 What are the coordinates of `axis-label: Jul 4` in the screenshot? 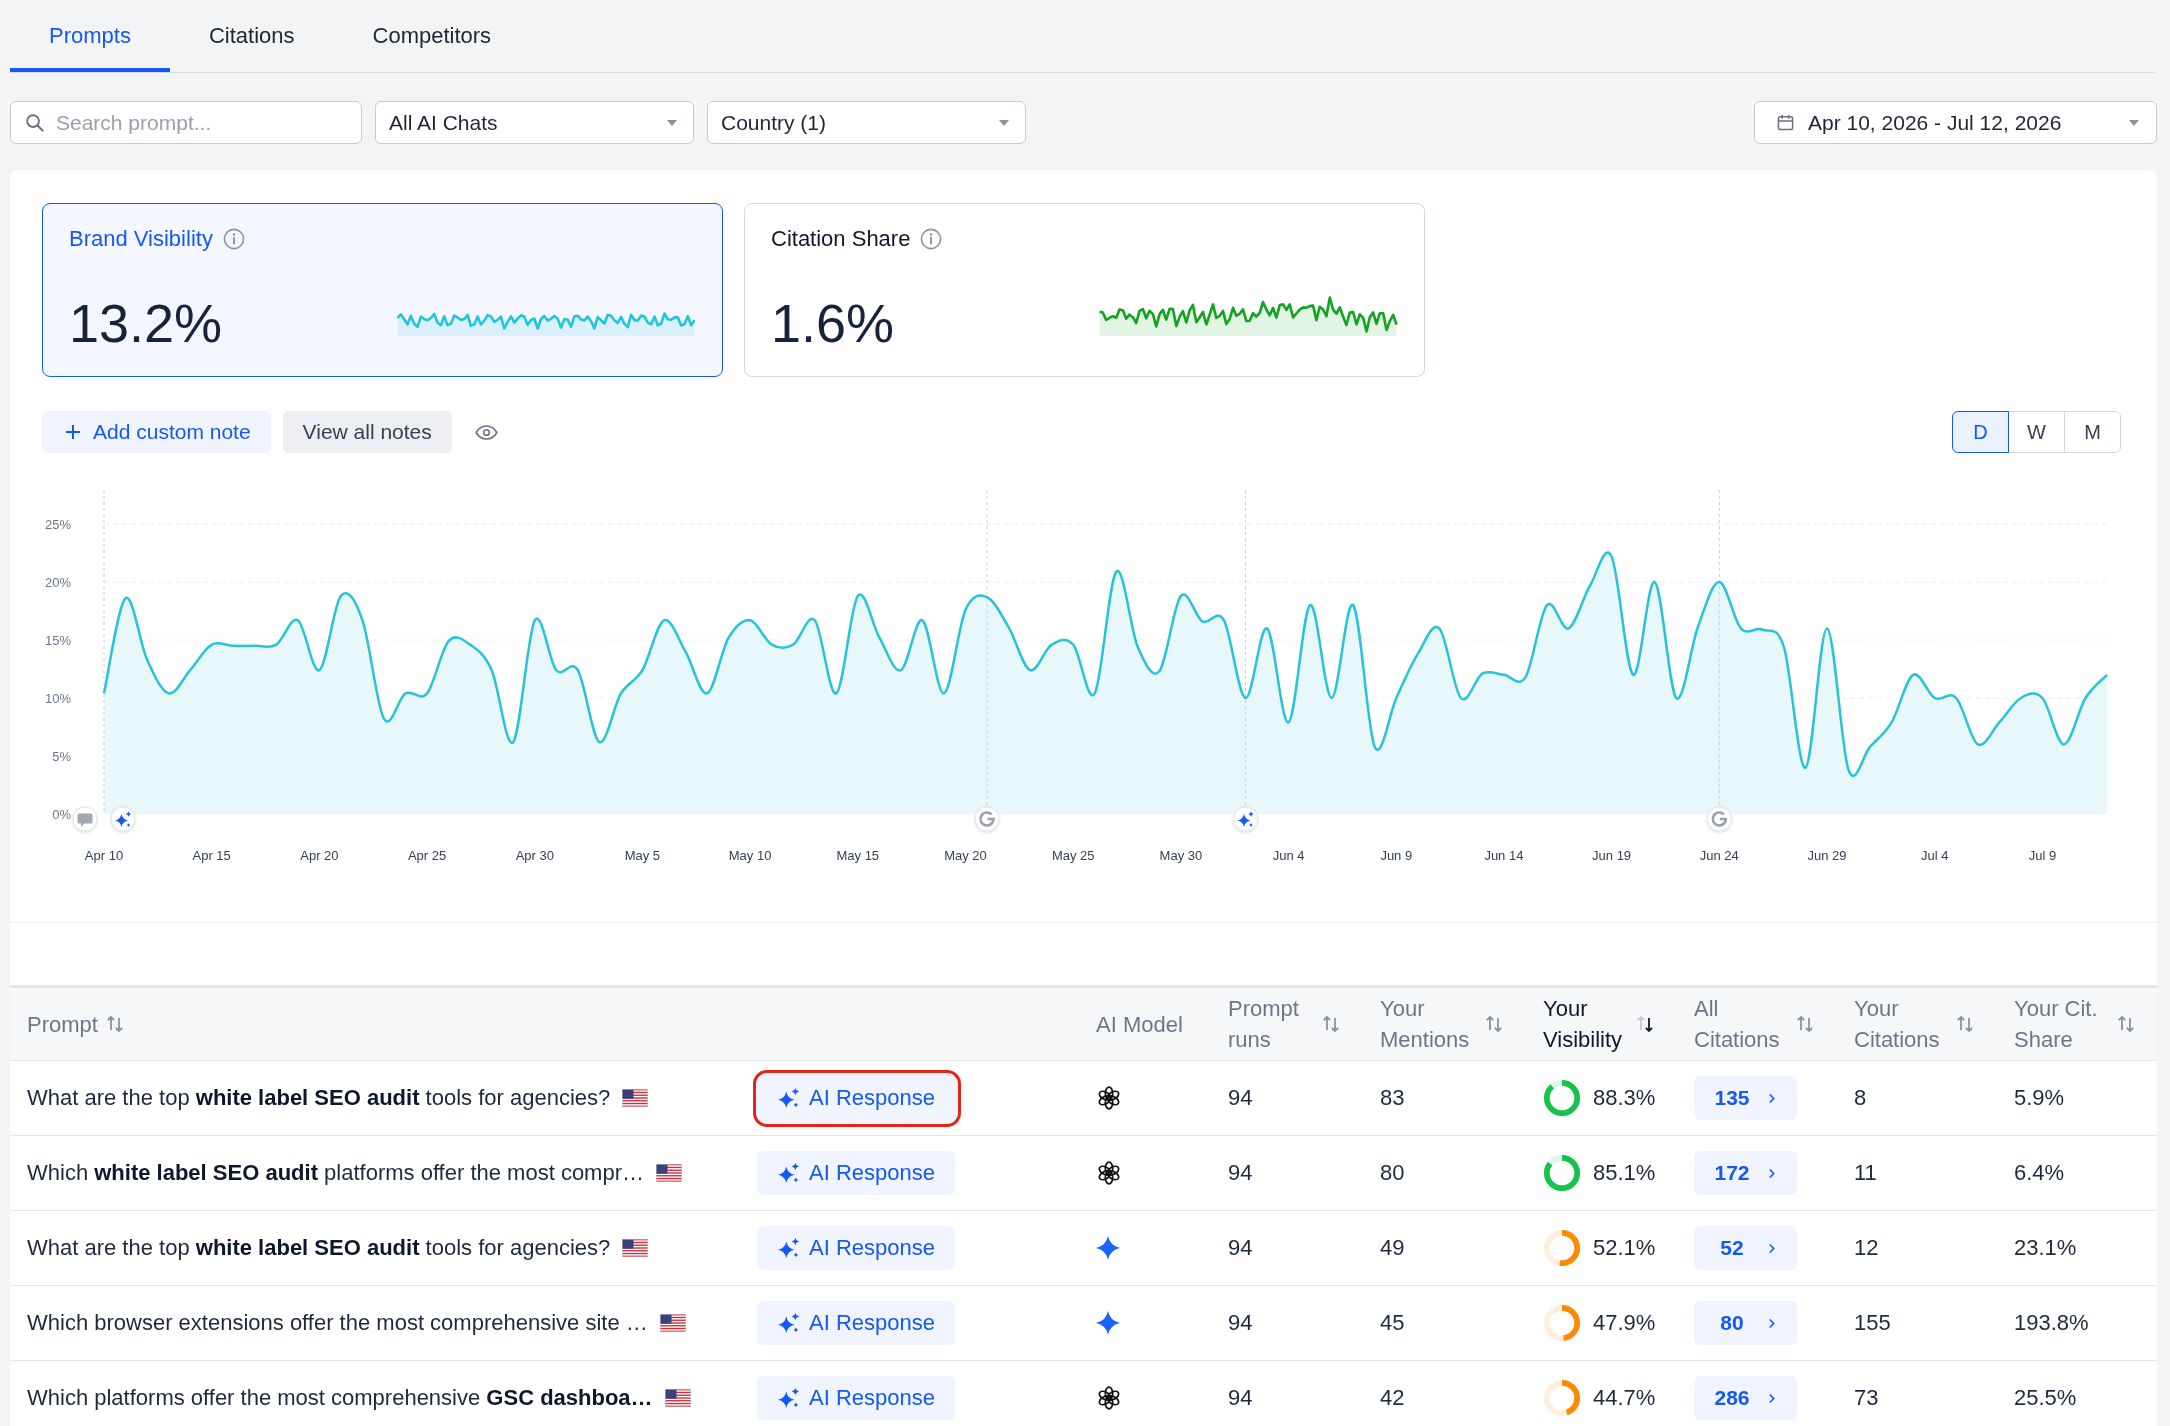 It's located at (1934, 855).